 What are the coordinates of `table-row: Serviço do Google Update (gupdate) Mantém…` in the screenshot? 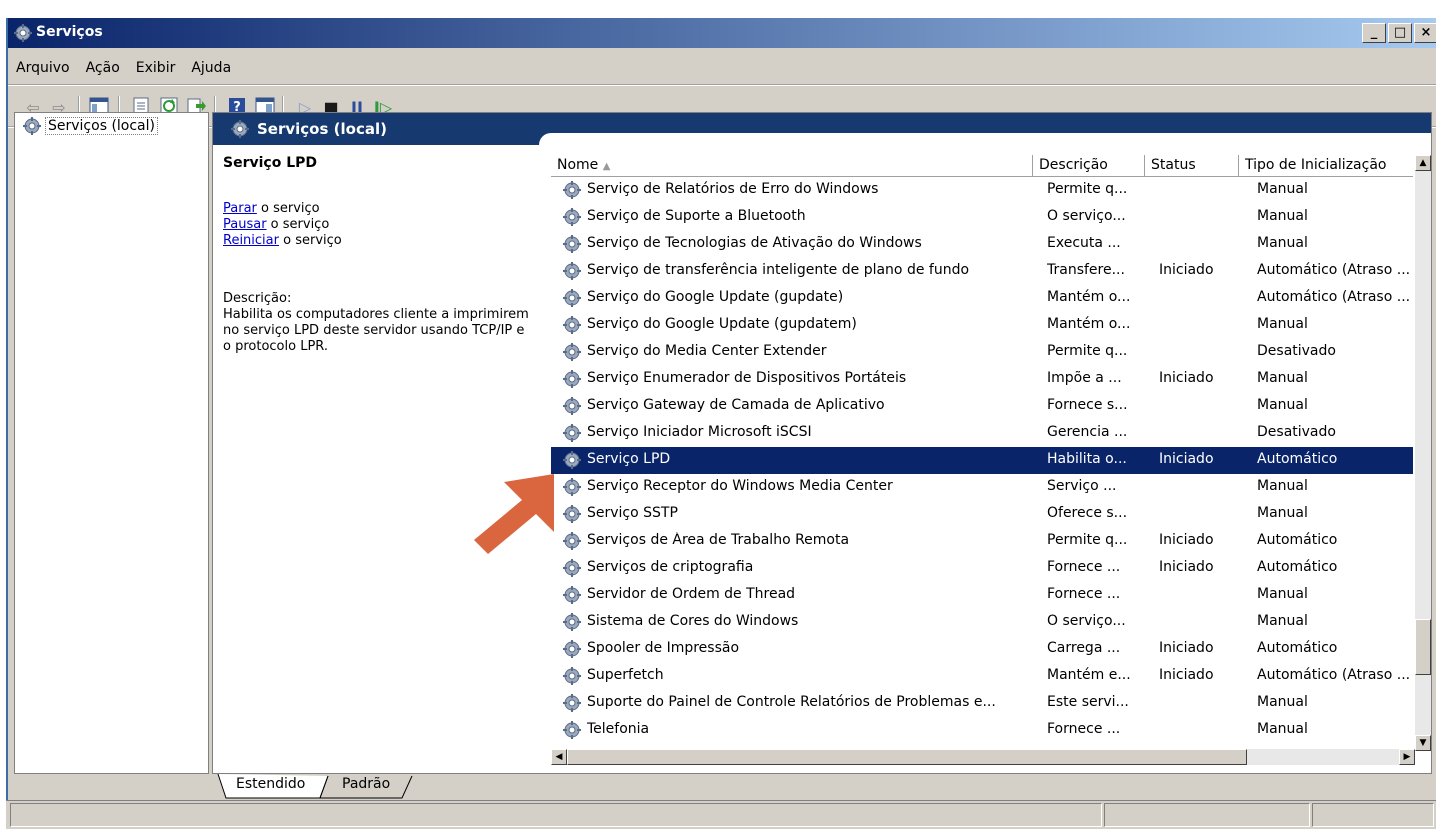 It's located at (982, 298).